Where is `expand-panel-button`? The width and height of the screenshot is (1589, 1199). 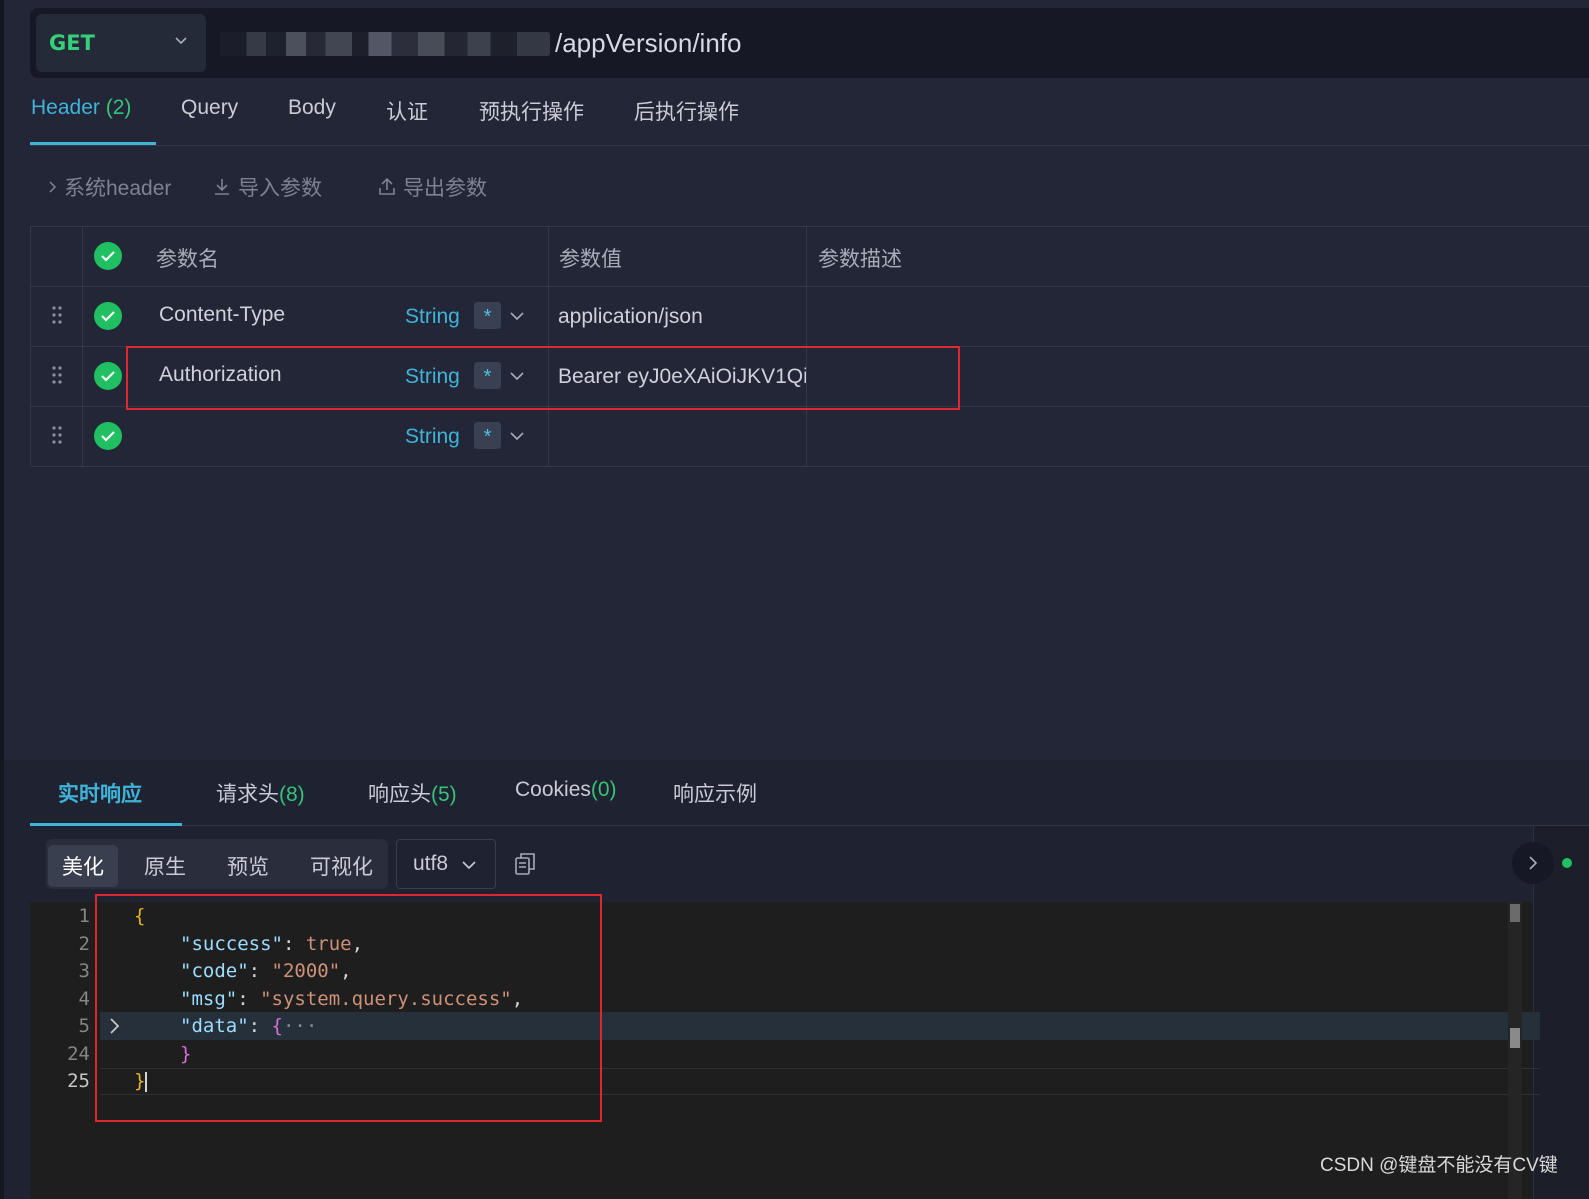 expand-panel-button is located at coordinates (1533, 863).